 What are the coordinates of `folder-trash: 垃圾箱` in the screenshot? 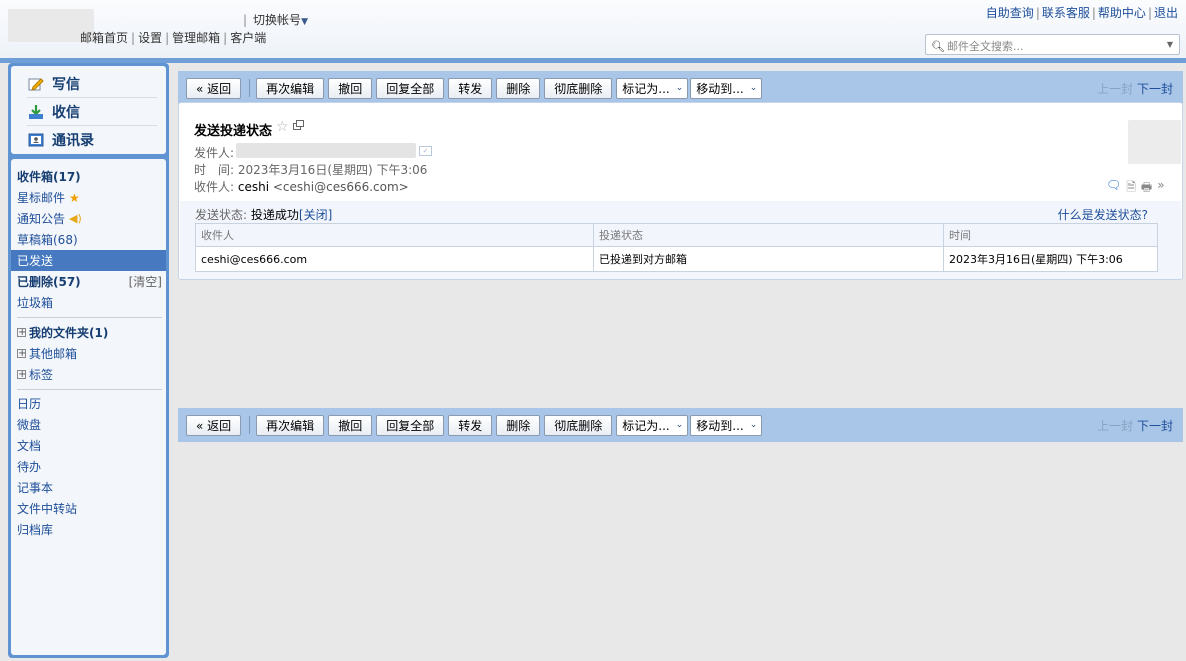 It's located at (88, 302).